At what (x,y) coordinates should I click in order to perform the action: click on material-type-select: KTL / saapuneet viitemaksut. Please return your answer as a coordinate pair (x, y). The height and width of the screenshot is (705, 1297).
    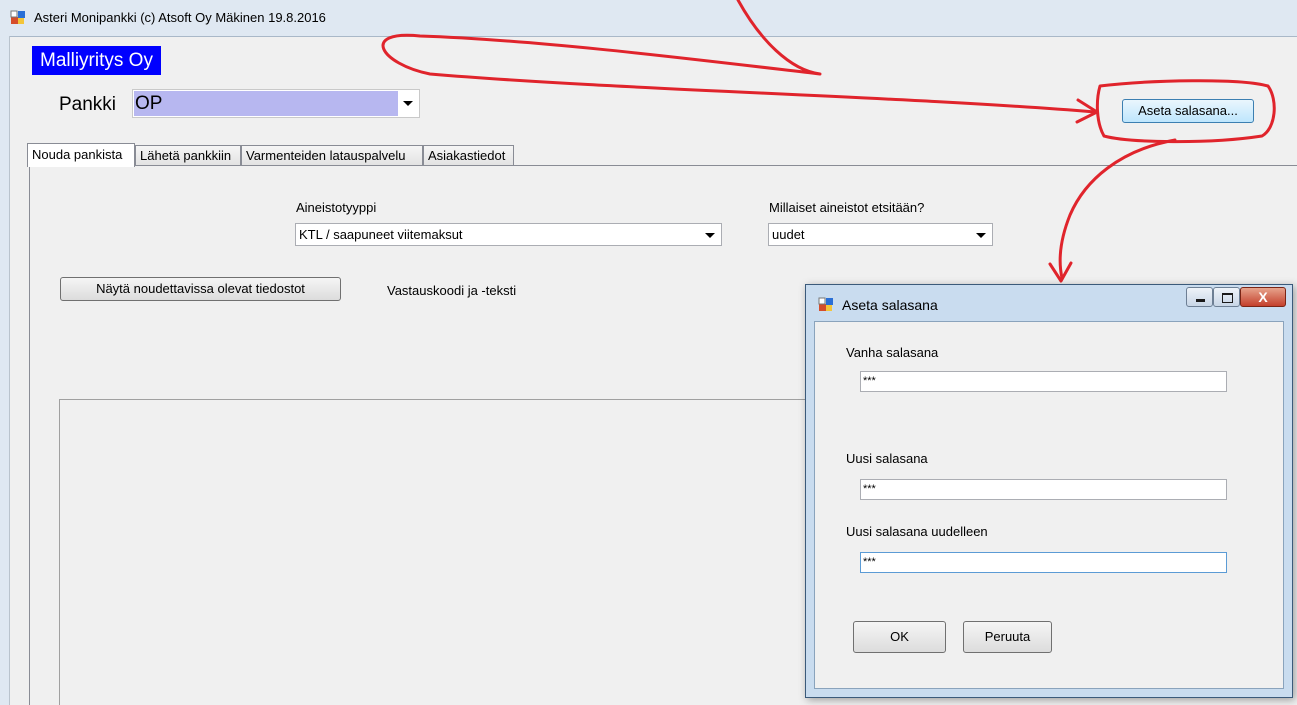
    Looking at the image, I should click on (508, 234).